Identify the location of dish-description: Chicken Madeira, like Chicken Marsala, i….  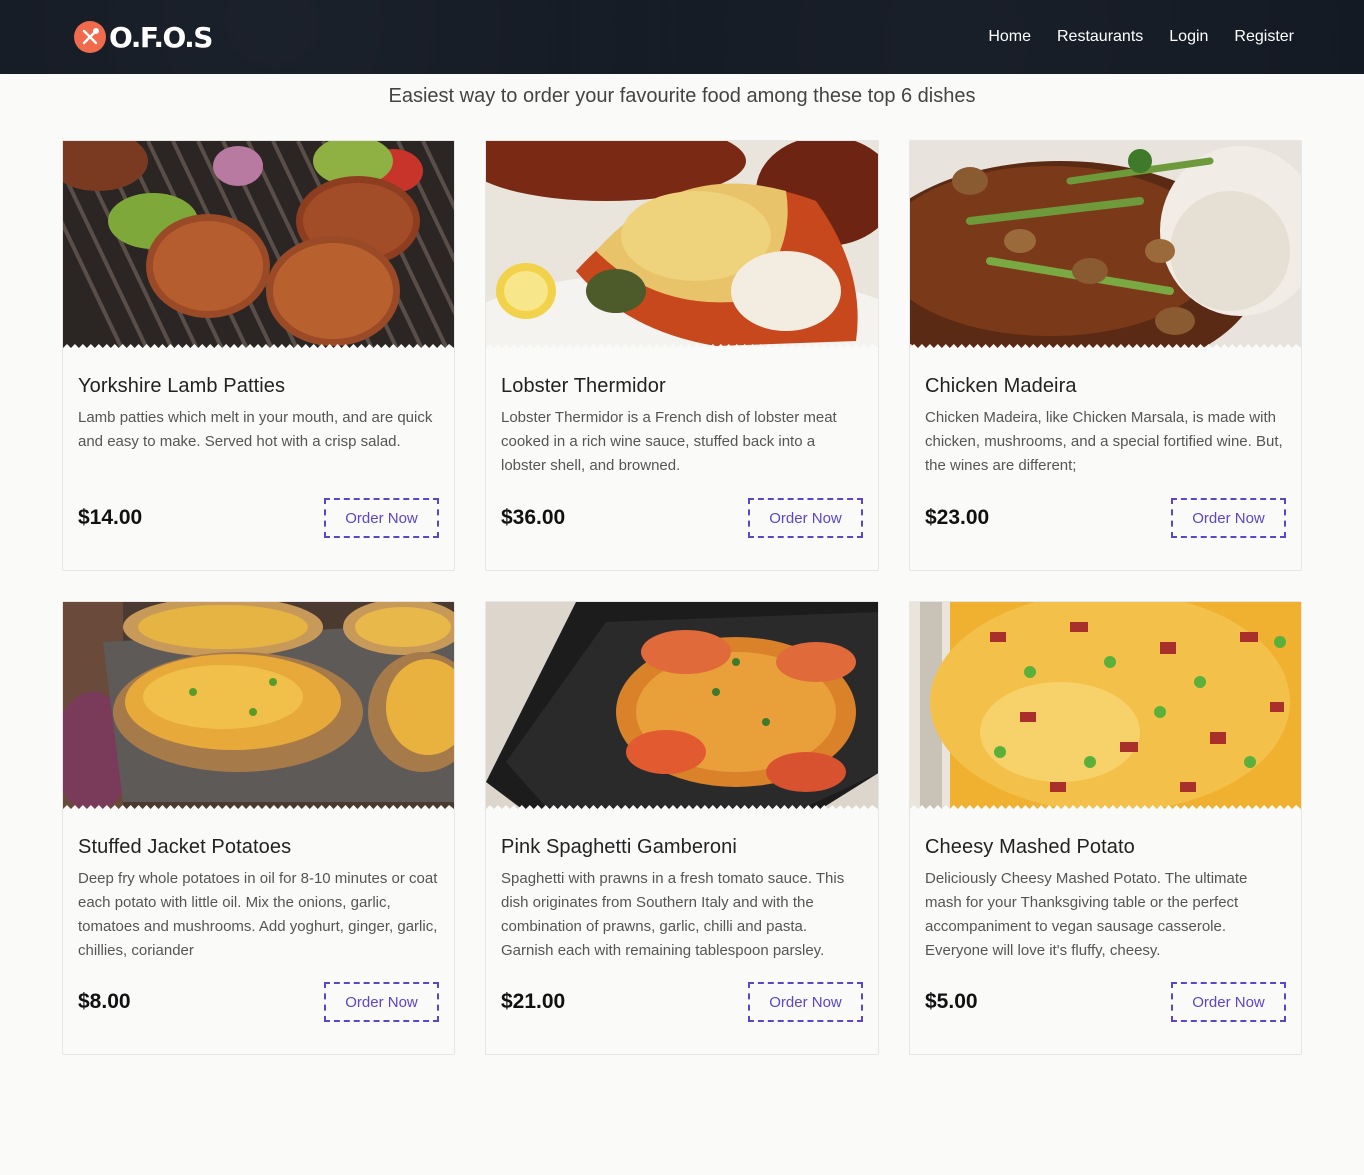
(1104, 441).